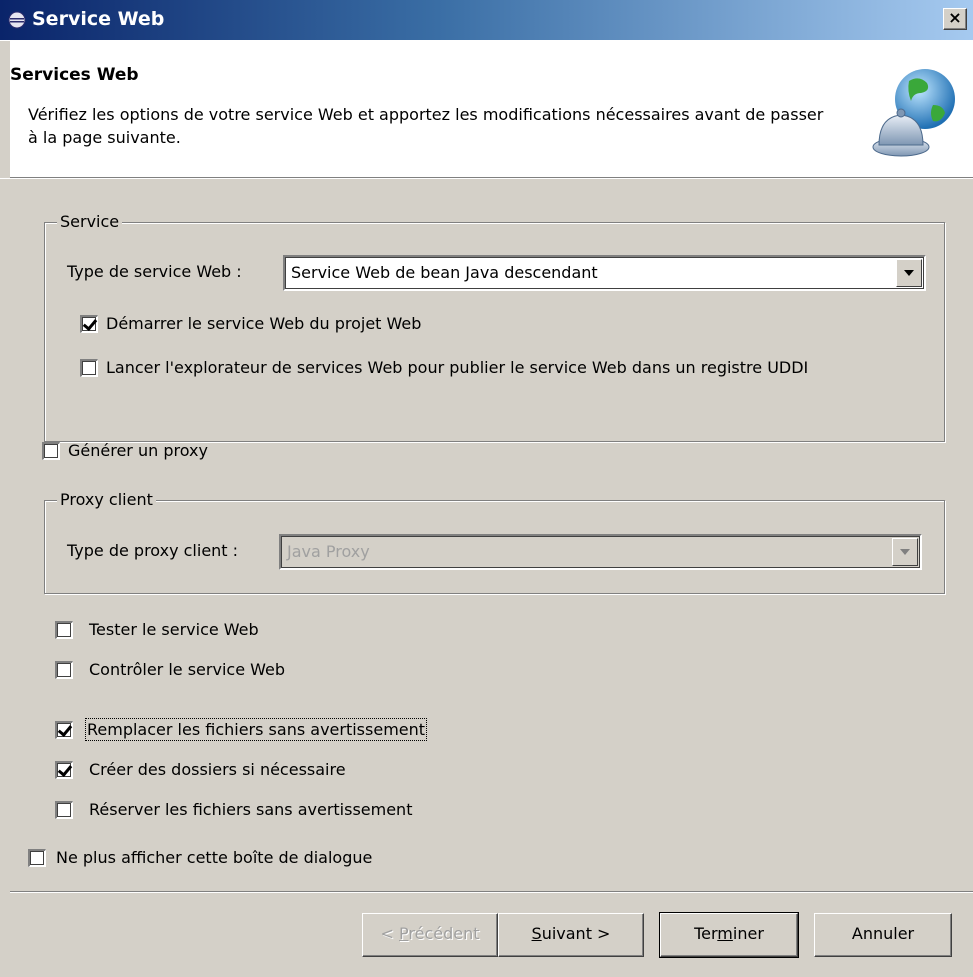 This screenshot has height=977, width=973. What do you see at coordinates (600, 552) in the screenshot?
I see `proxy-type-select: Java Proxy` at bounding box center [600, 552].